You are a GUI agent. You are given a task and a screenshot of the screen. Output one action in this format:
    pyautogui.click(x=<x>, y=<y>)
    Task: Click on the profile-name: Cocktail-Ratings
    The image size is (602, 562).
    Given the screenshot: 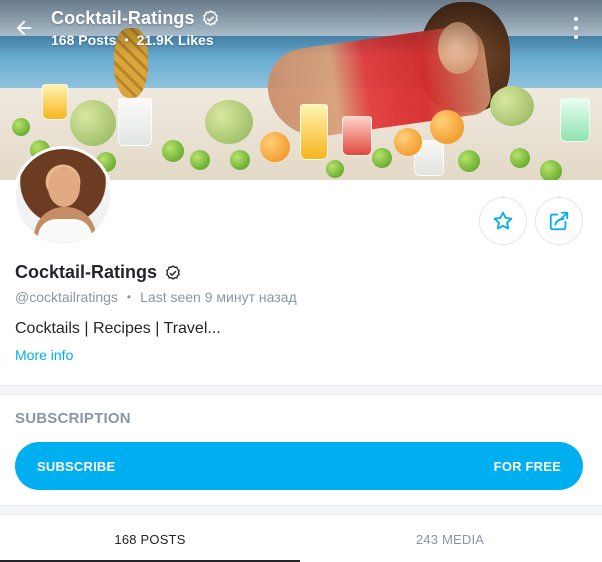 What is the action you would take?
    pyautogui.click(x=86, y=272)
    